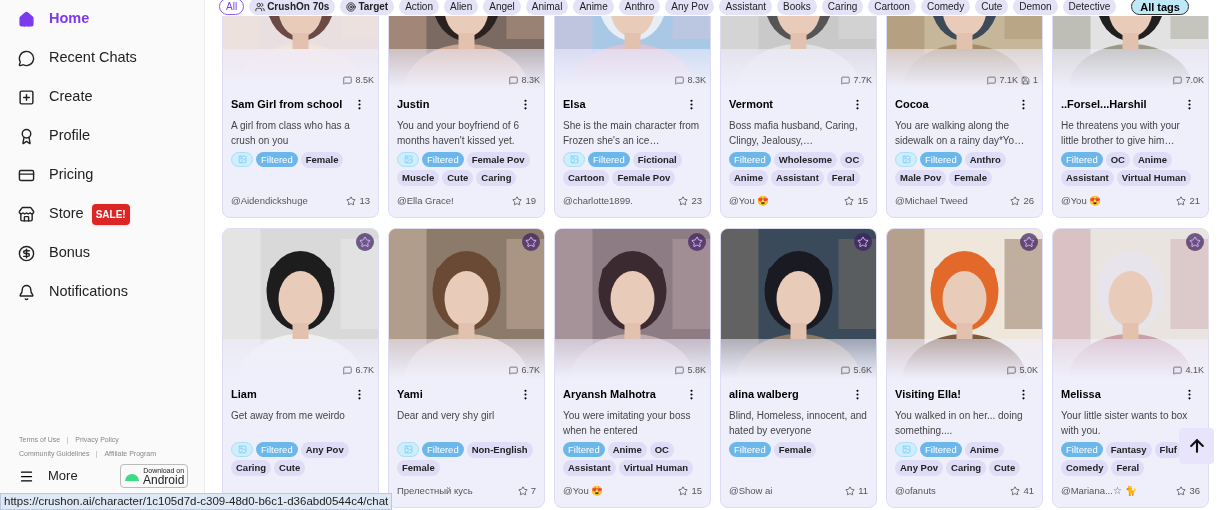  Describe the element at coordinates (287, 104) in the screenshot. I see `character-name: Sam Girl from school` at that location.